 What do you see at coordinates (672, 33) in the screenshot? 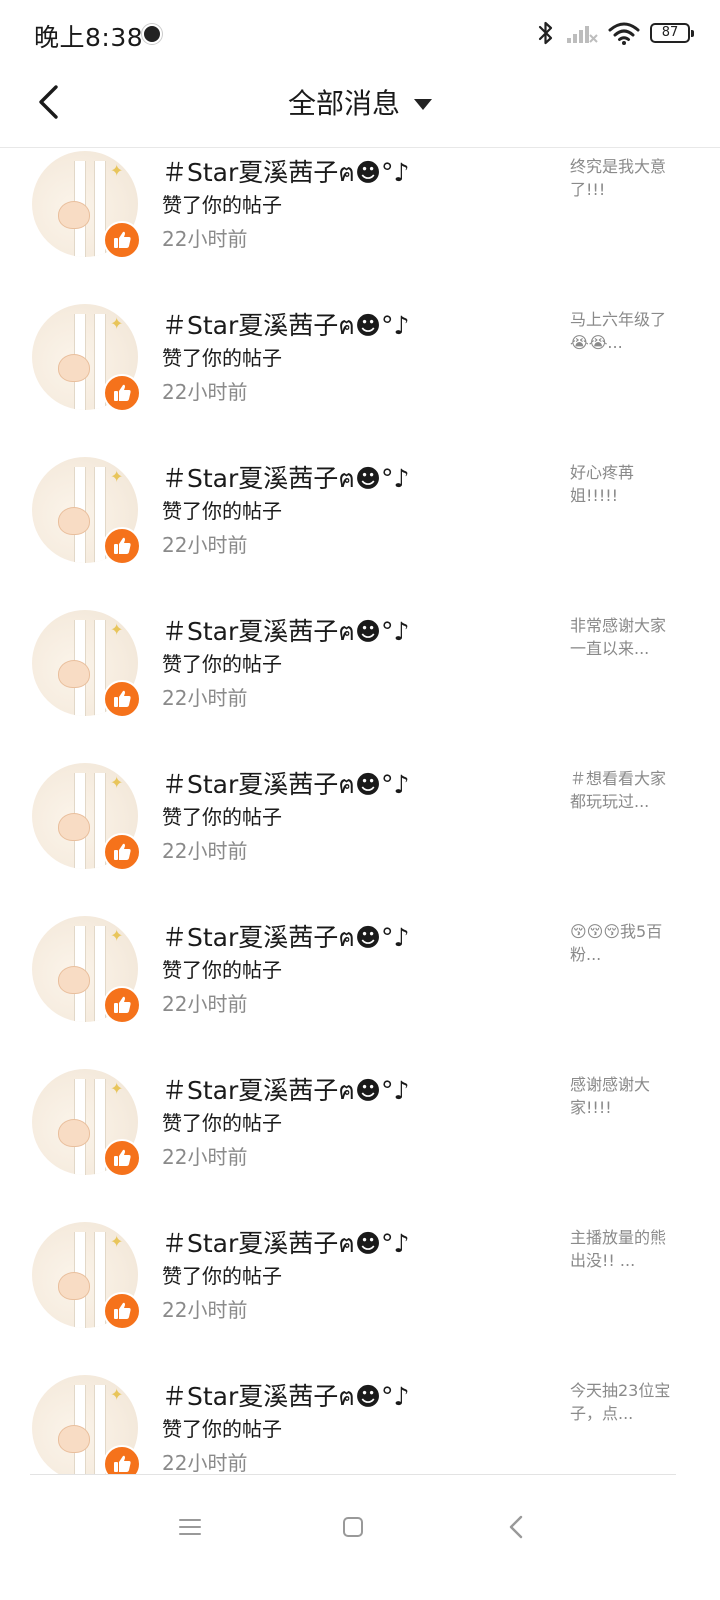
I see `battery-indicator: 87` at bounding box center [672, 33].